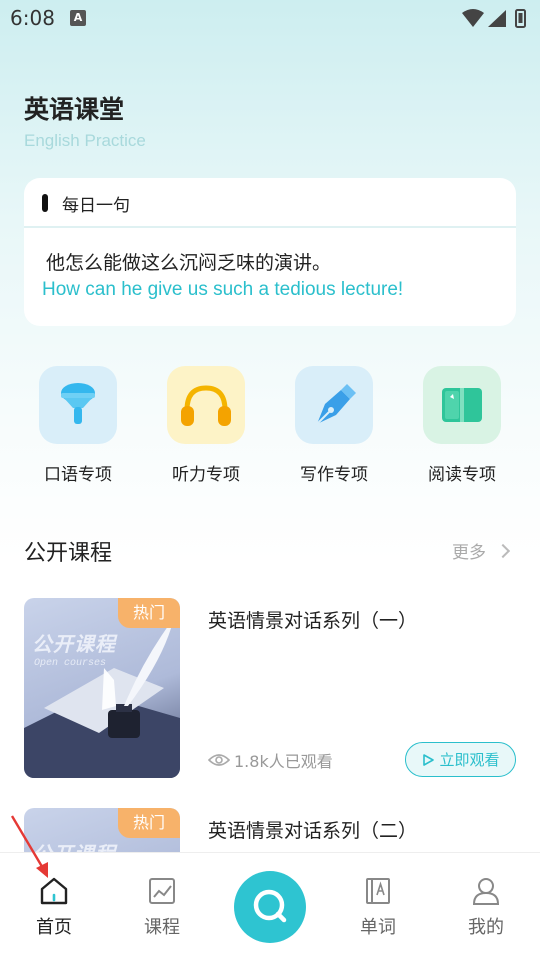 The height and width of the screenshot is (960, 540). I want to click on search-icon, so click(270, 906).